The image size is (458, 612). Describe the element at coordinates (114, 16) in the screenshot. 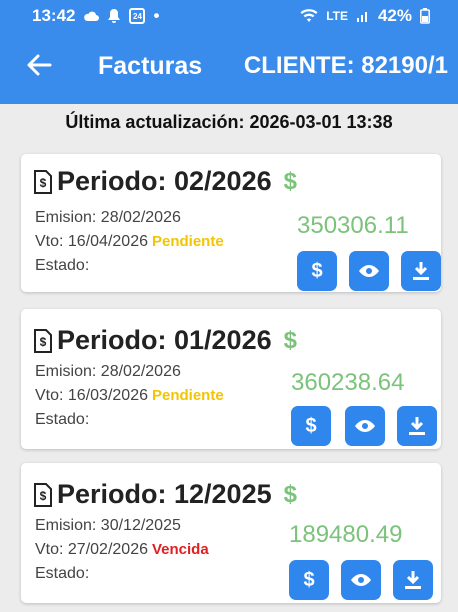

I see `bell-icon` at that location.